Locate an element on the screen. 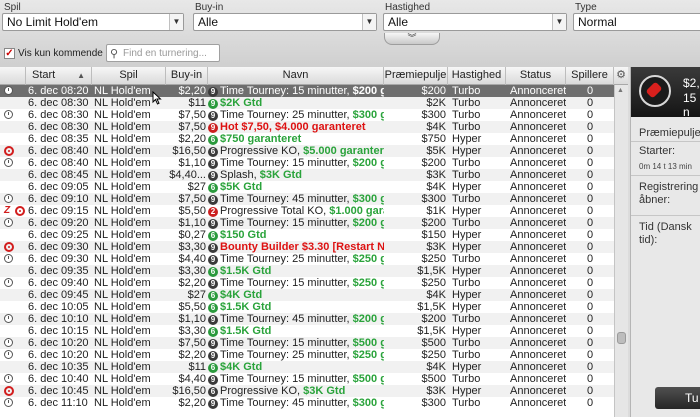 The height and width of the screenshot is (417, 700). cell-start: 6. dec 09:45 is located at coordinates (58, 295).